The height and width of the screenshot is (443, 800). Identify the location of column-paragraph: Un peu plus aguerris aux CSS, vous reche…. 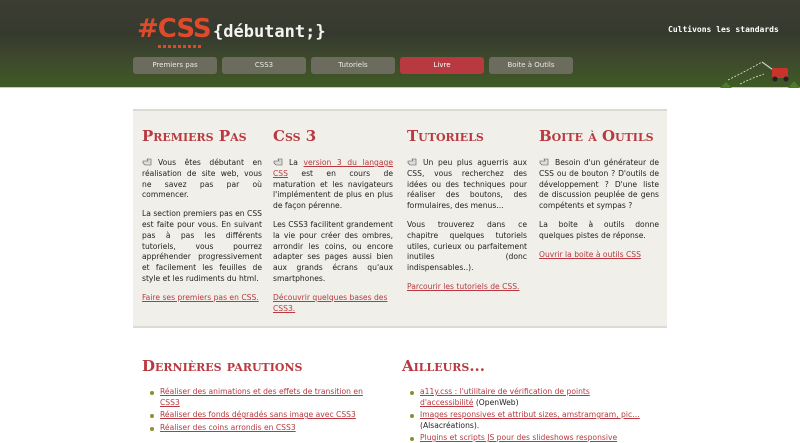
(467, 184).